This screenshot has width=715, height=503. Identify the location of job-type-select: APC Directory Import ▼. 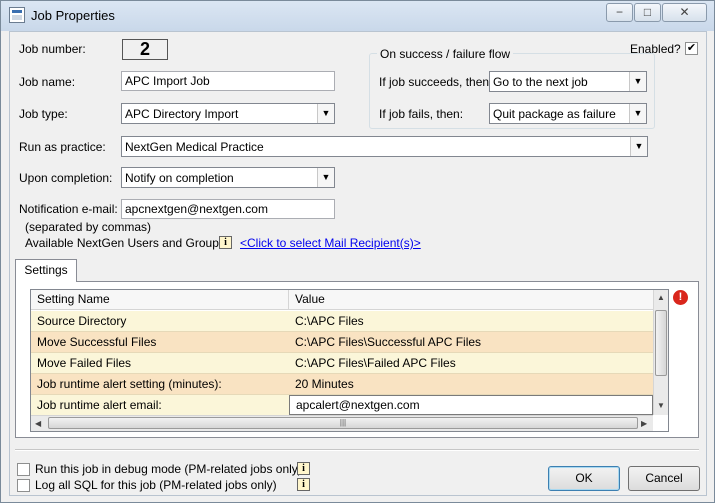
(228, 113).